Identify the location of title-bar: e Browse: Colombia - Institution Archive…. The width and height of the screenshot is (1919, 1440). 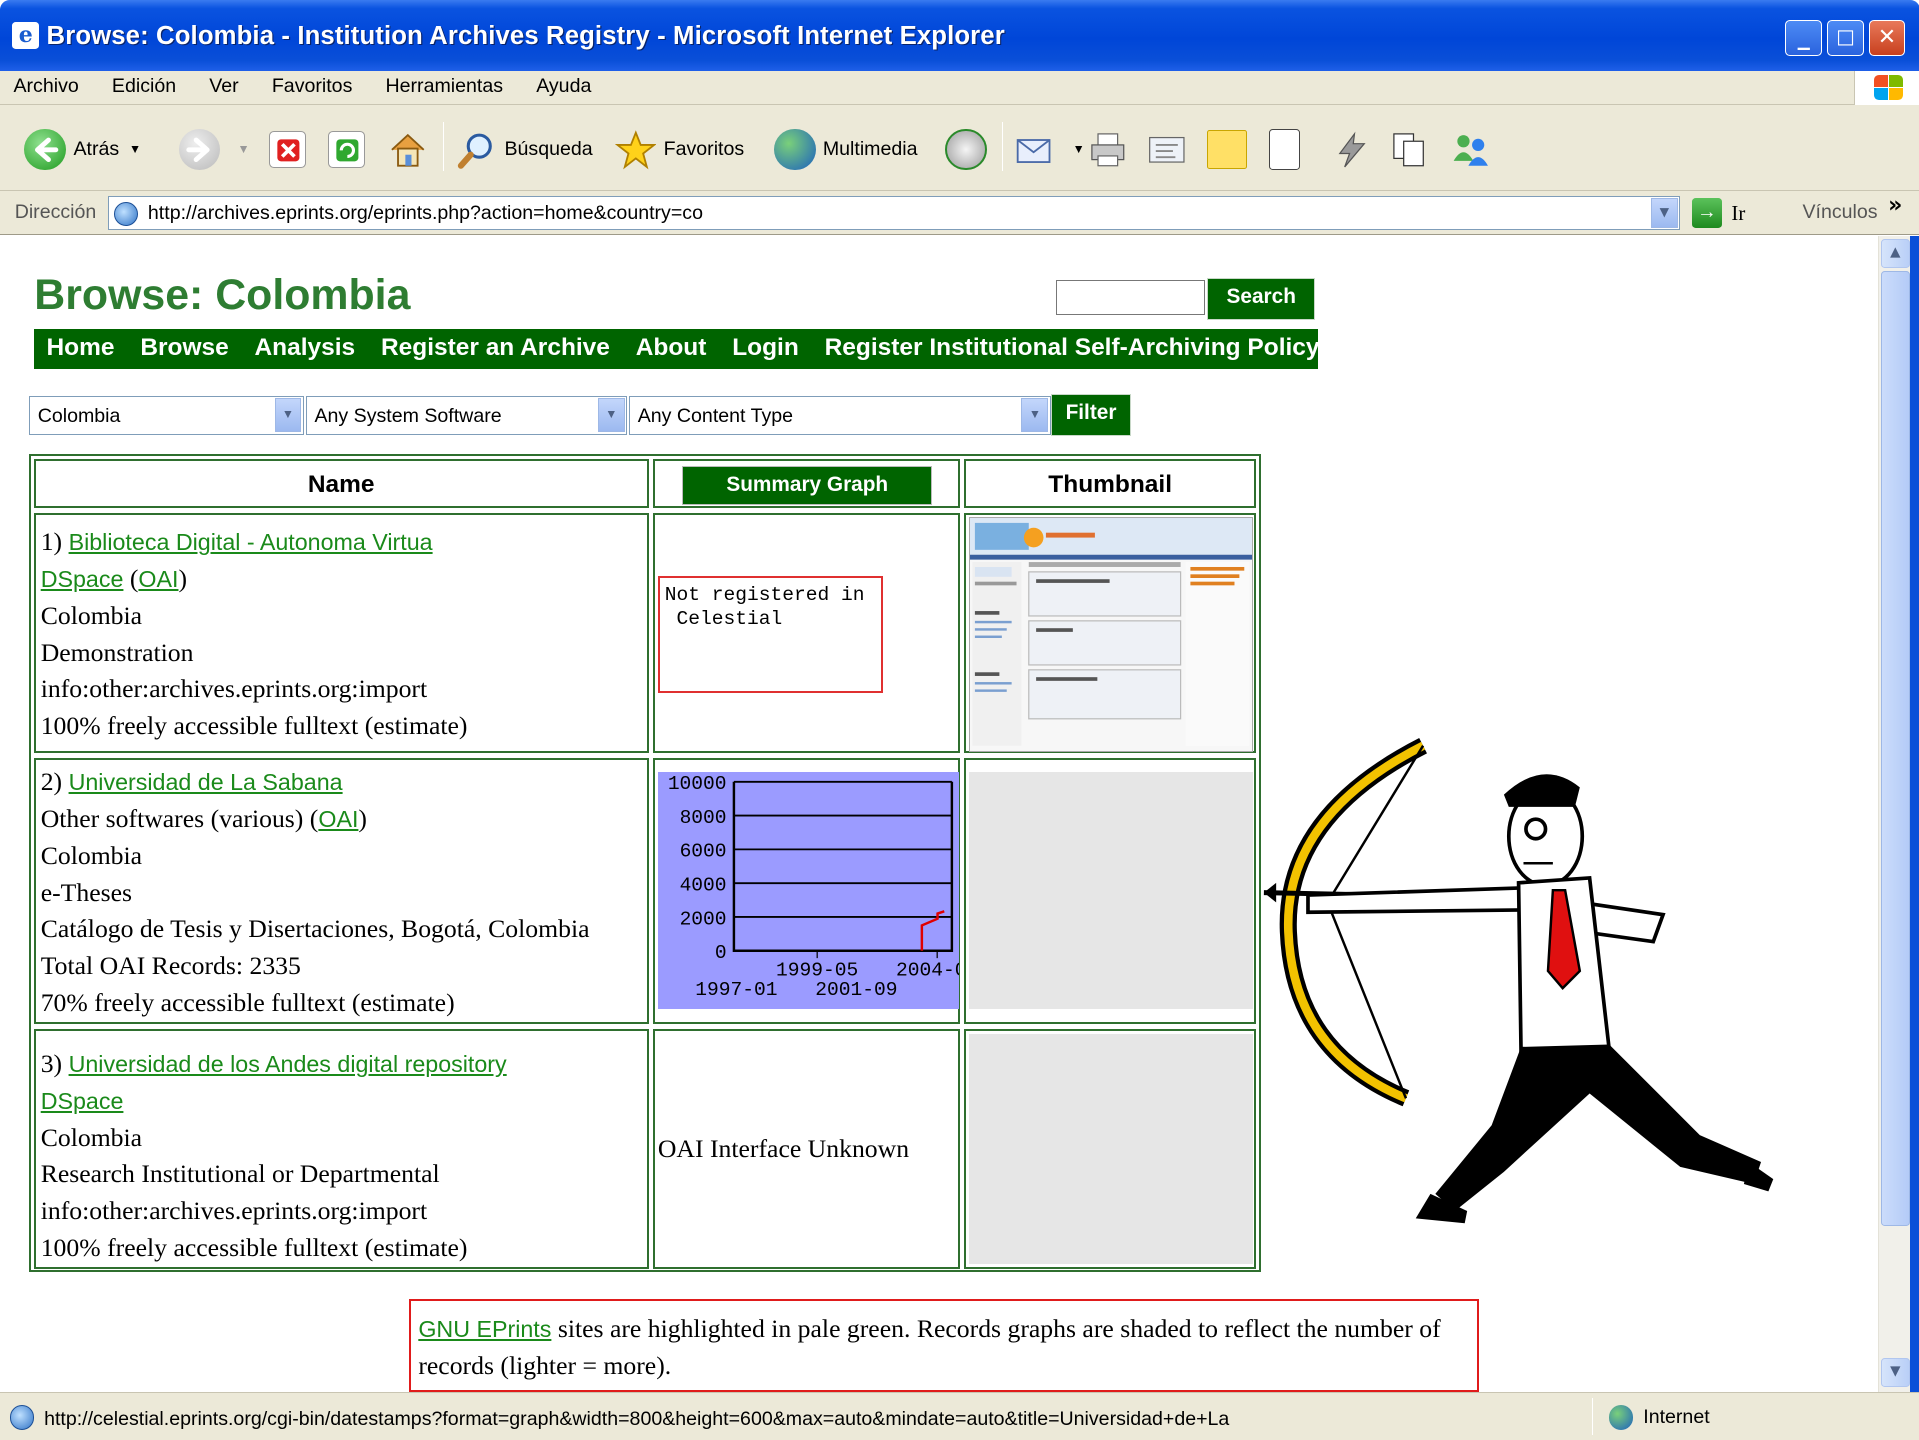
(959, 36).